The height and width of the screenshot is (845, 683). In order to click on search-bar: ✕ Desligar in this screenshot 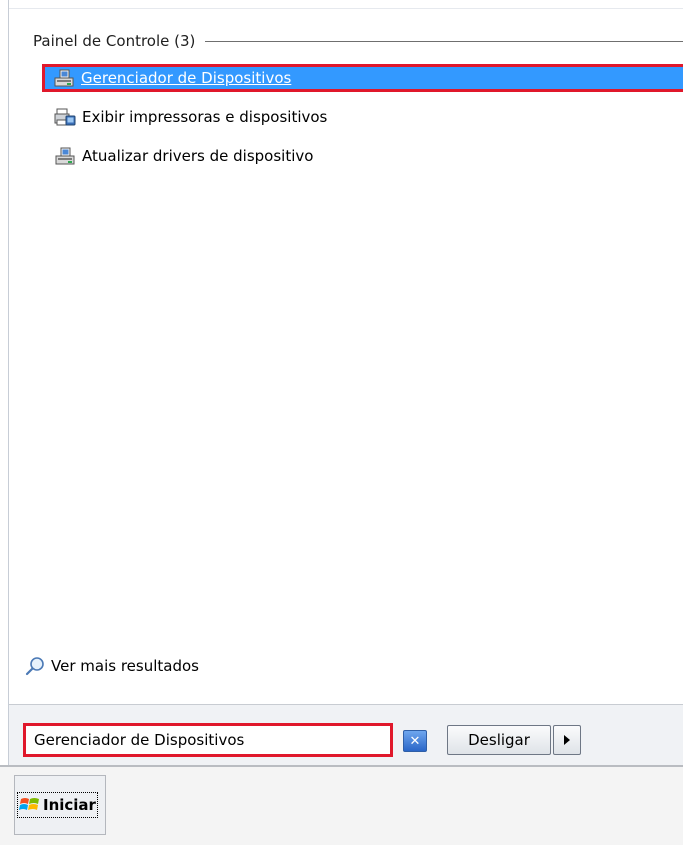, I will do `click(346, 735)`.